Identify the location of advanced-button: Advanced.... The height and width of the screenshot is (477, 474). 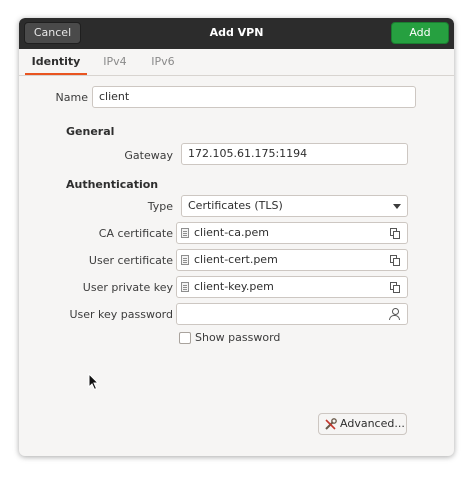
(362, 424).